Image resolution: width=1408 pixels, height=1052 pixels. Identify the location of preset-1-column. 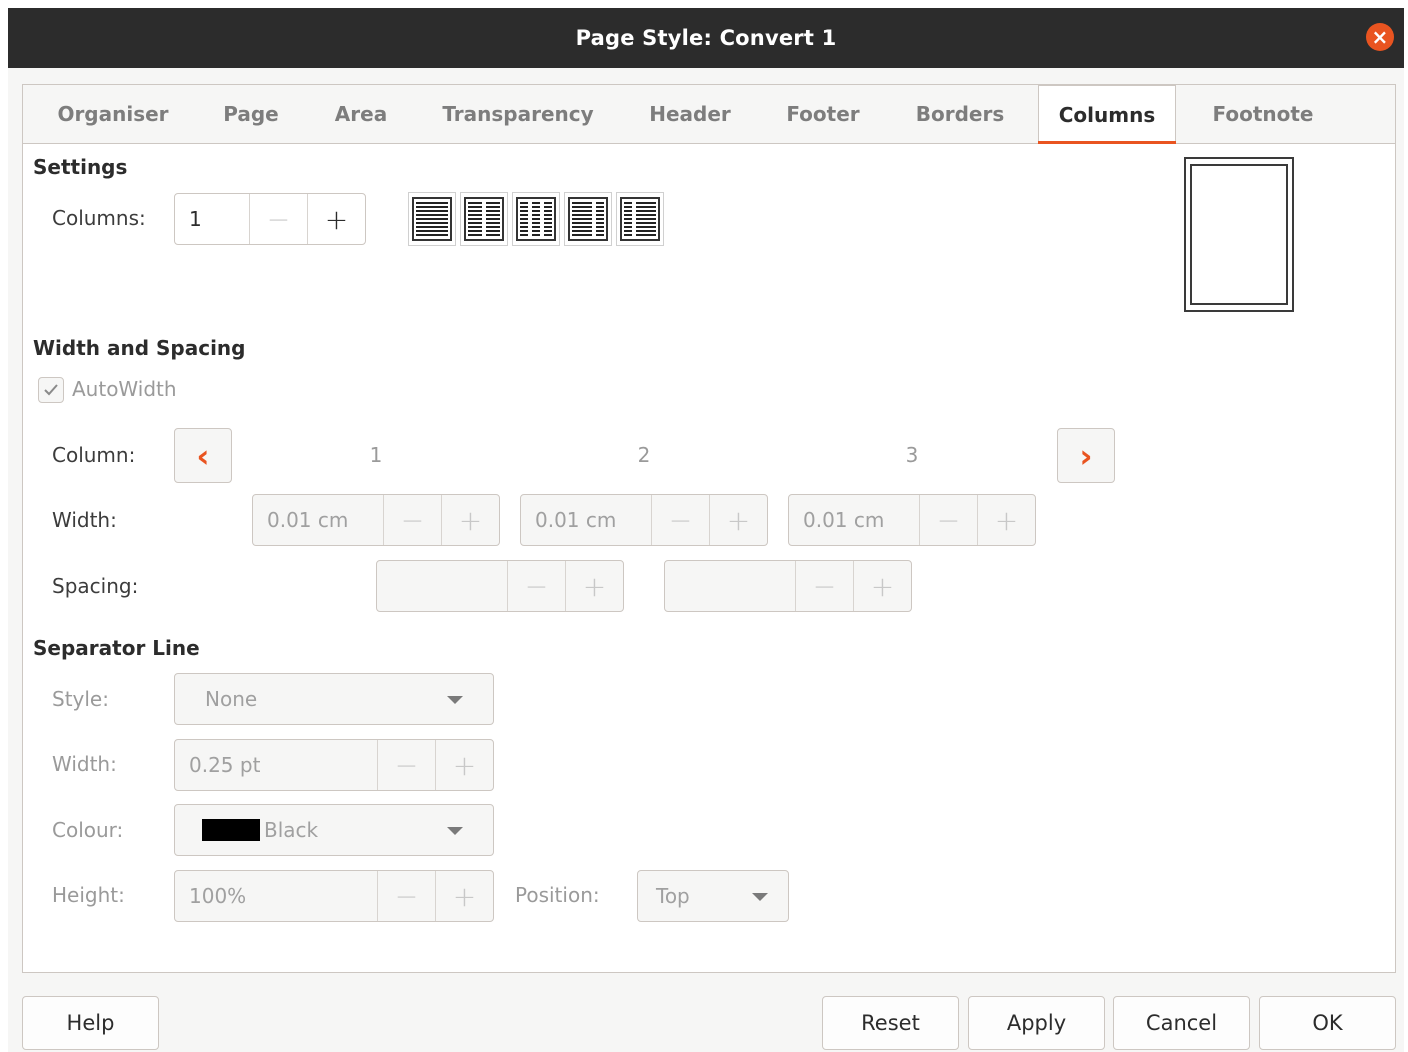
(432, 219).